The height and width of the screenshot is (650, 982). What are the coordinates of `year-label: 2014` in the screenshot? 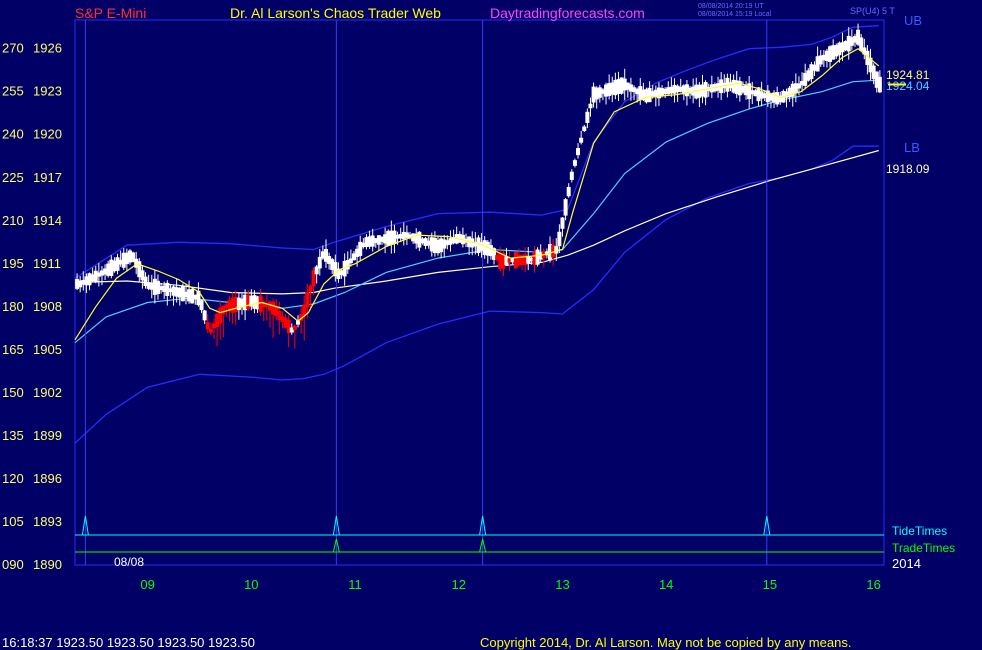 It's located at (906, 563).